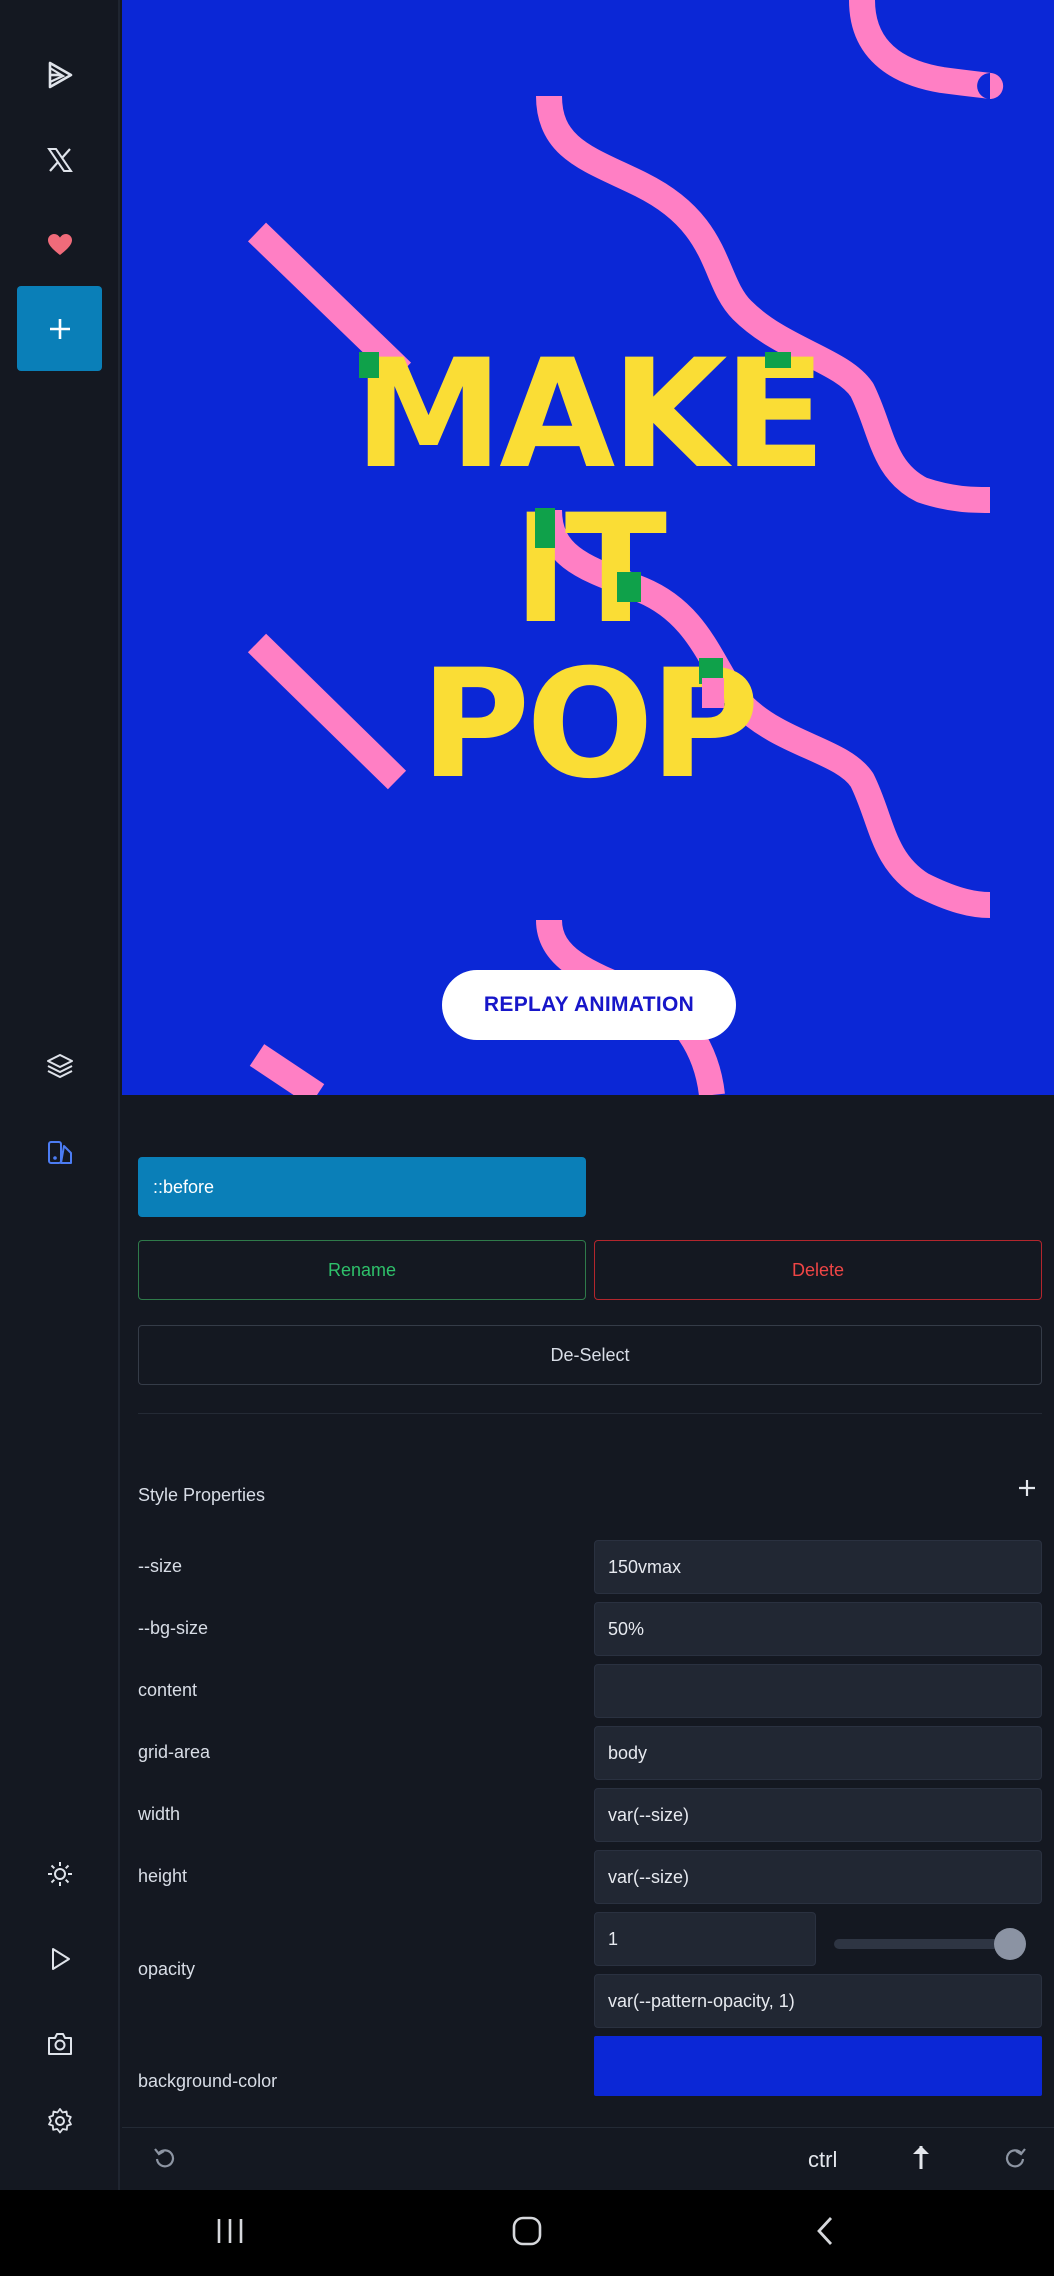  I want to click on left-sidebar, so click(60, 1095).